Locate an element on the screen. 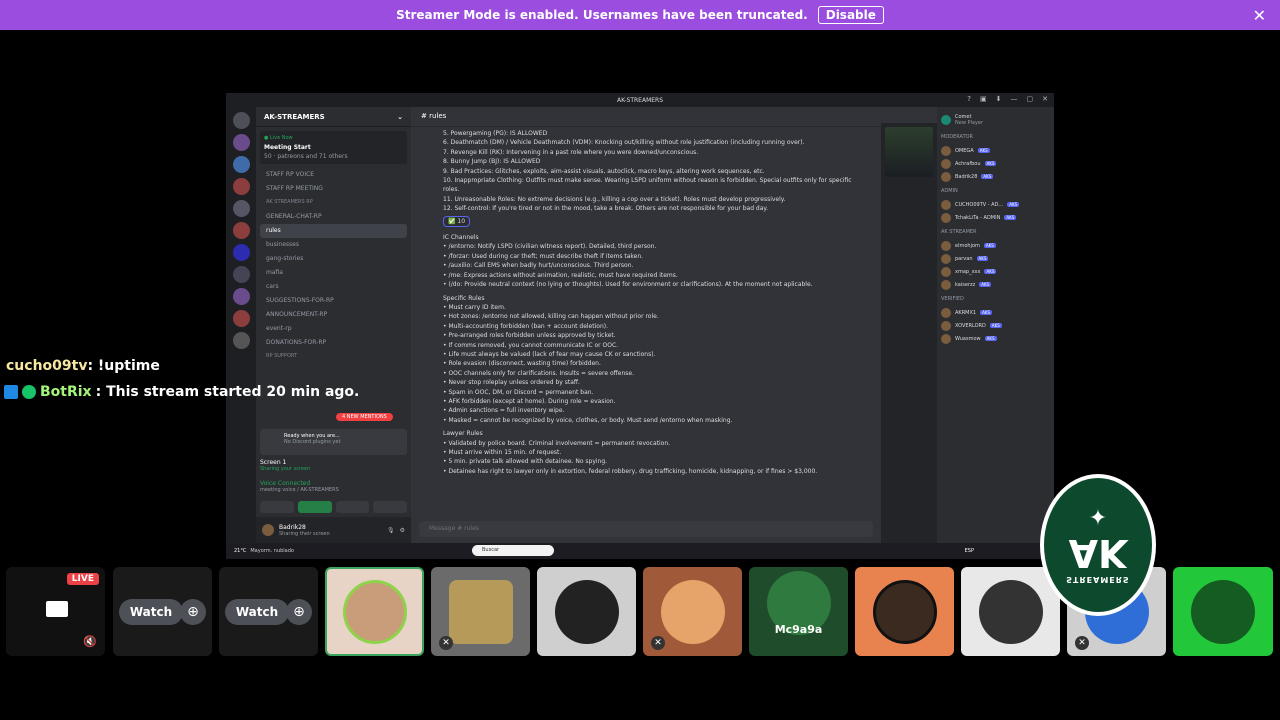  chat-text: : This stream started 20 min ago. is located at coordinates (227, 392).